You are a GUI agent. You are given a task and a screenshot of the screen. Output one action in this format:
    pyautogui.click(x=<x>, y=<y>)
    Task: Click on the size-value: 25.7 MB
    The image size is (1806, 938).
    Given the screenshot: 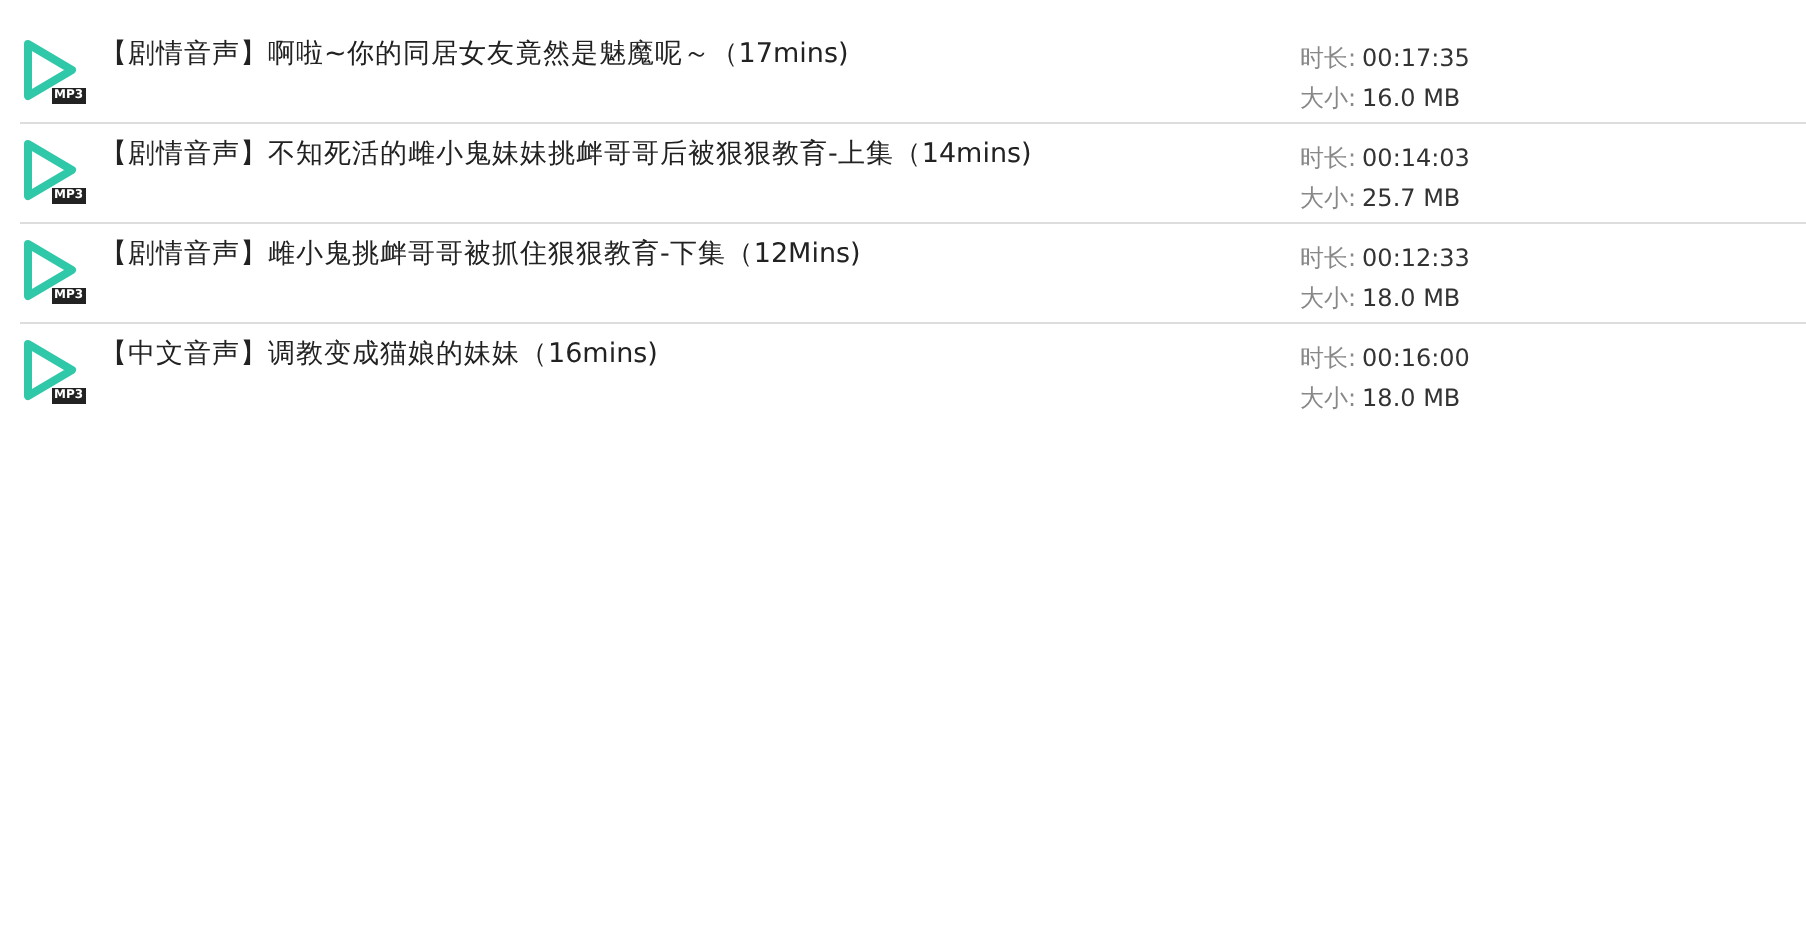 What is the action you would take?
    pyautogui.click(x=1411, y=198)
    